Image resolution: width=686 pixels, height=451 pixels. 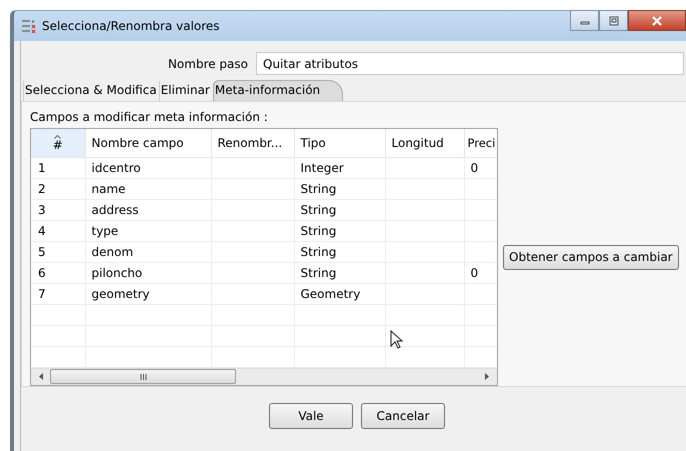 What do you see at coordinates (58, 293) in the screenshot?
I see `row-number: 7` at bounding box center [58, 293].